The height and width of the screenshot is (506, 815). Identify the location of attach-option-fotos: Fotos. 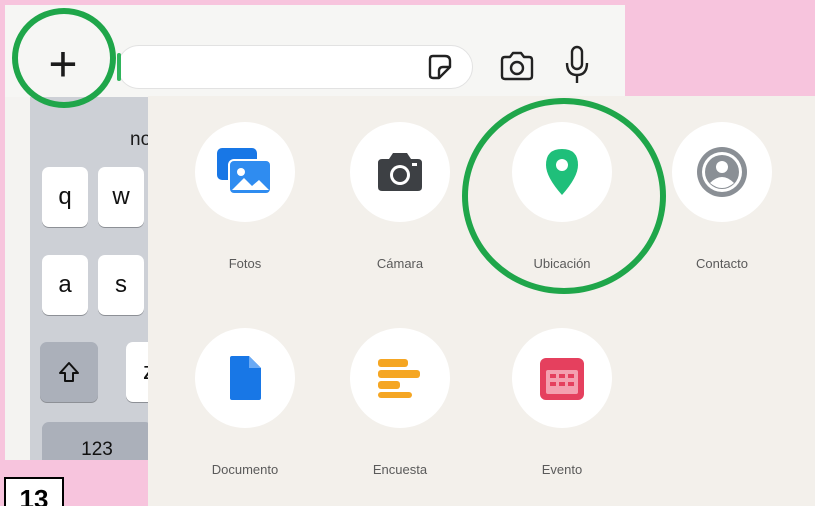
(245, 196).